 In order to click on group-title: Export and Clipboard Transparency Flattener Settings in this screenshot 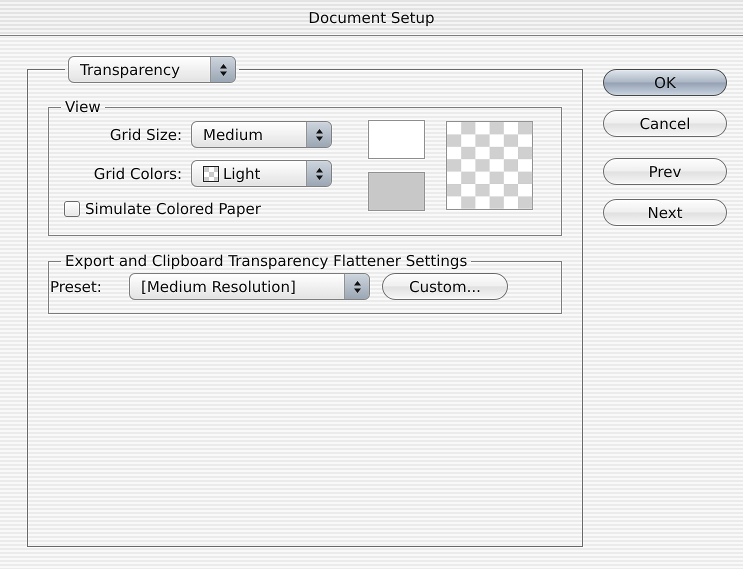, I will do `click(266, 261)`.